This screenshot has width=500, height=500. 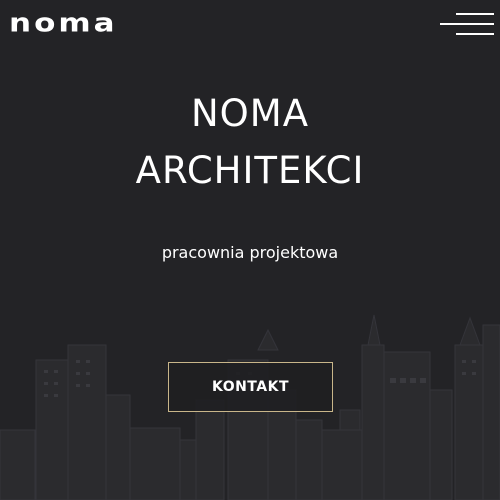 I want to click on contact-button: KONTAKT, so click(x=250, y=387).